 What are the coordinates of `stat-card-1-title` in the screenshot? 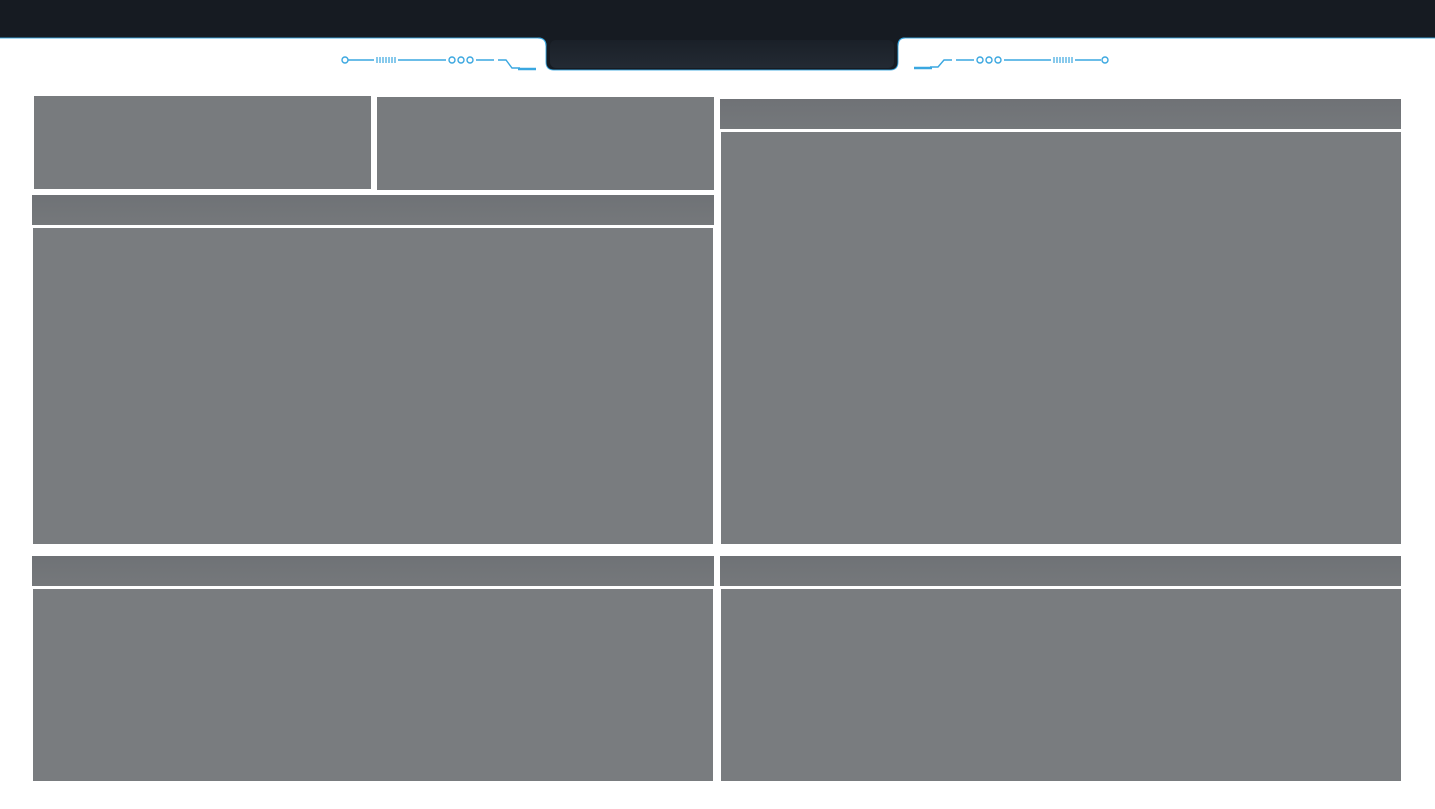 It's located at (202, 104).